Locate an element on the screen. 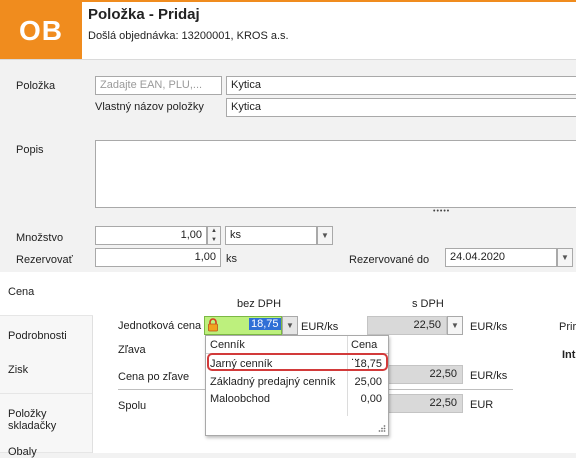 The image size is (576, 458). popis-label: Popis is located at coordinates (30, 150).